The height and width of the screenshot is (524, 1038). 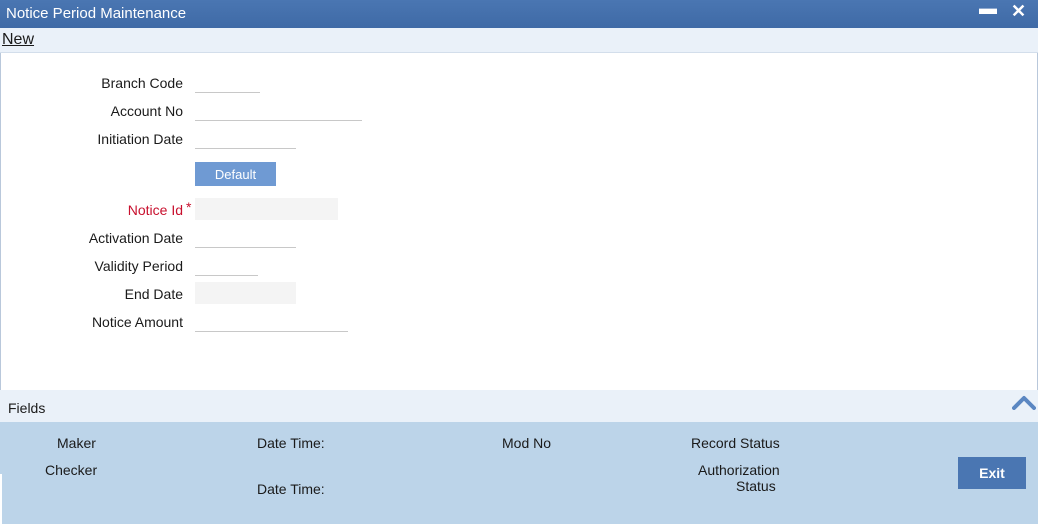 I want to click on authorization-label: Authorization, so click(x=739, y=470).